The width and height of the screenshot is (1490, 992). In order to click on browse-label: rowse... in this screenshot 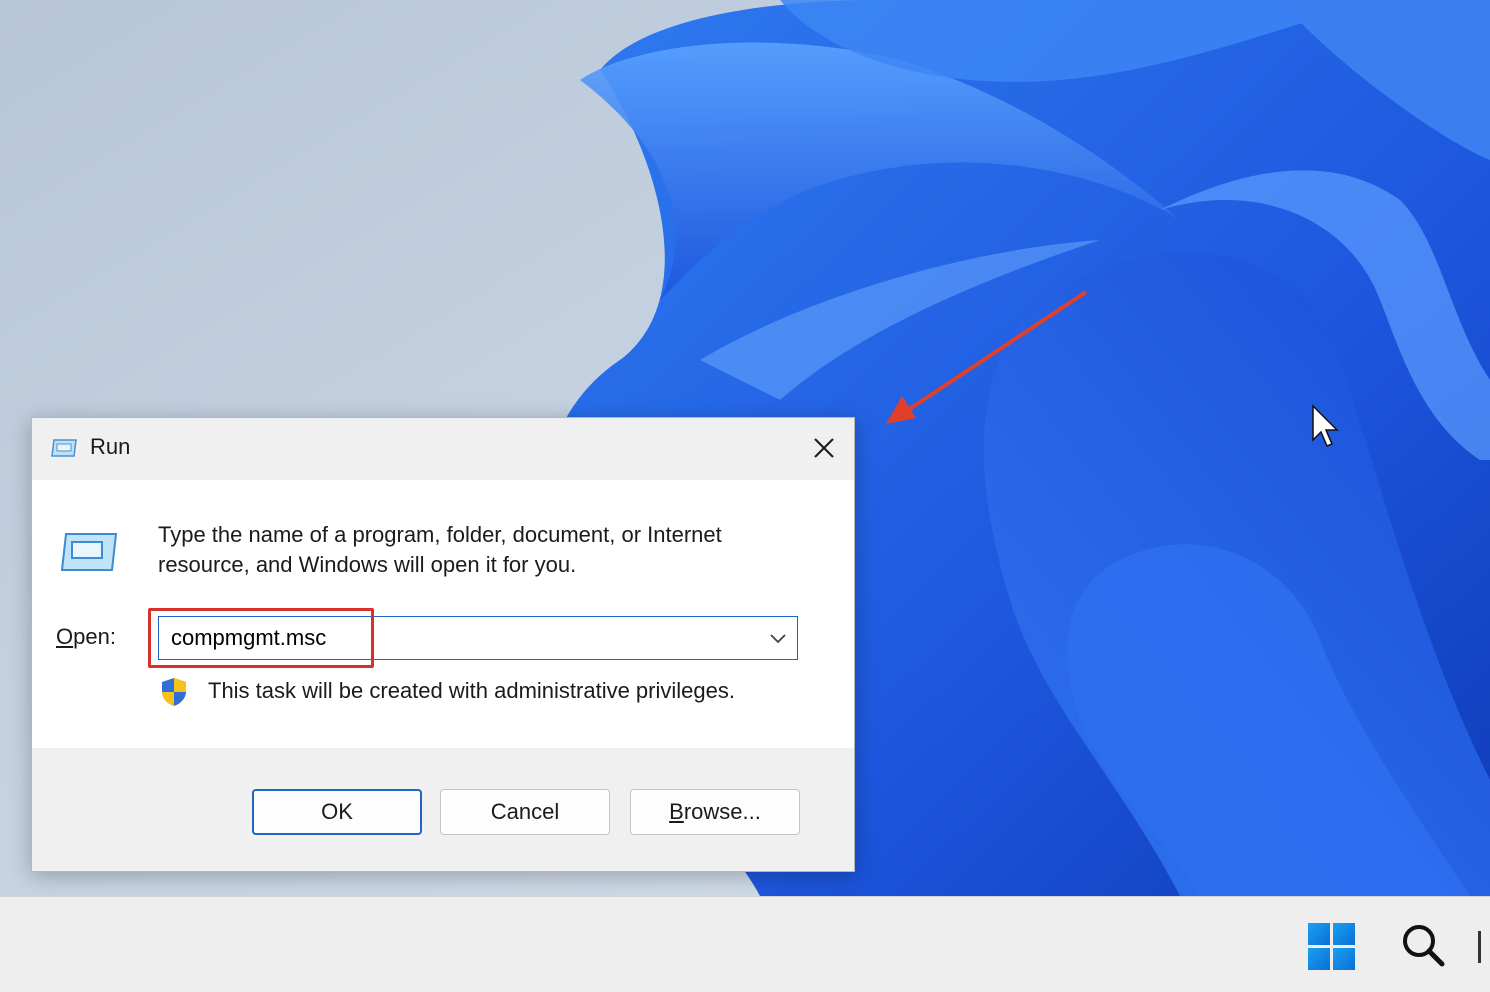, I will do `click(722, 811)`.